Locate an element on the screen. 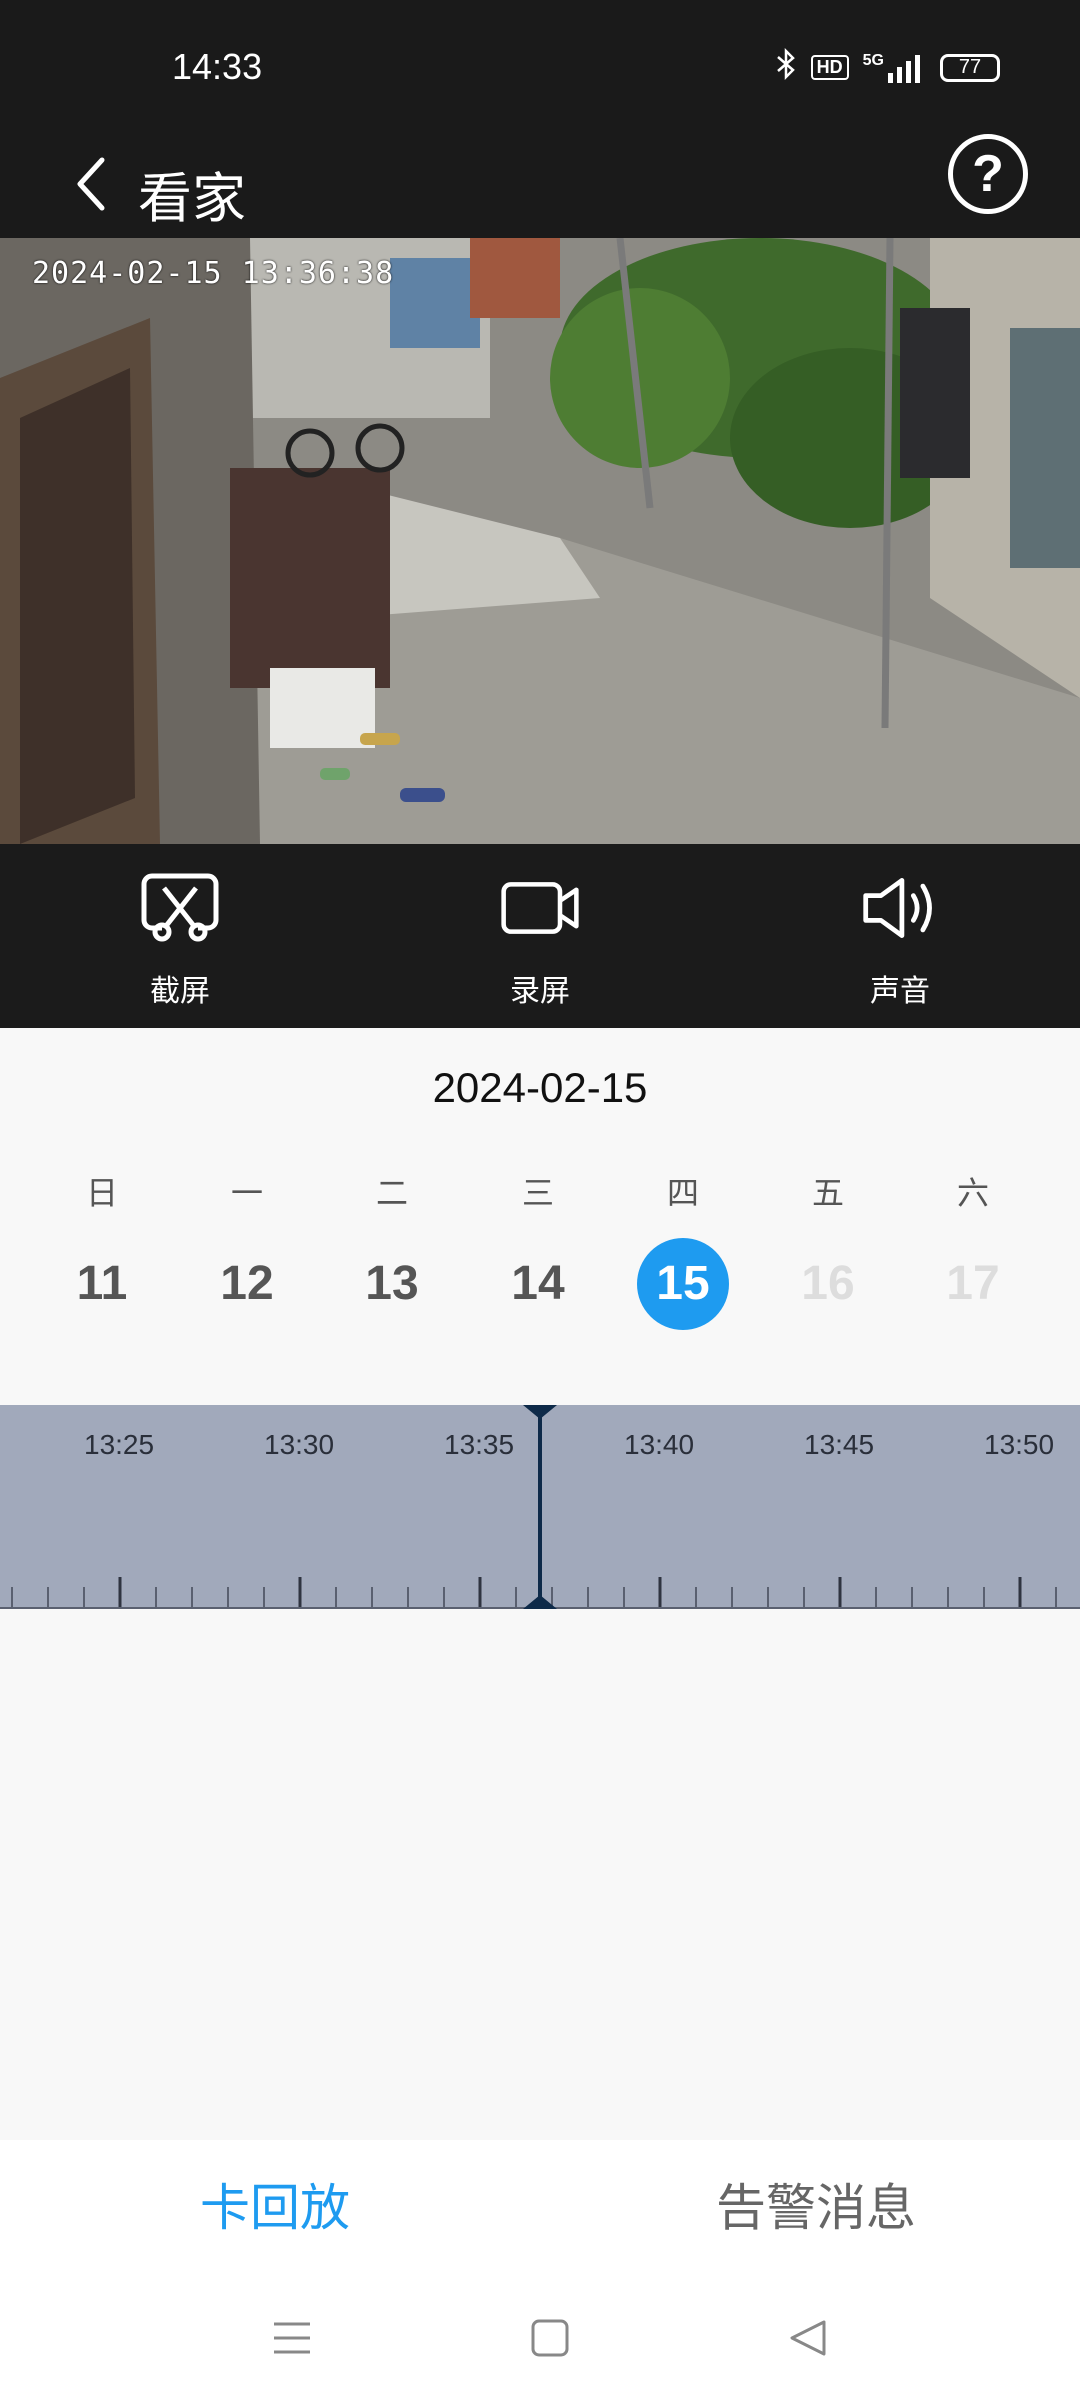 The height and width of the screenshot is (2400, 1080). back-icon is located at coordinates (808, 2338).